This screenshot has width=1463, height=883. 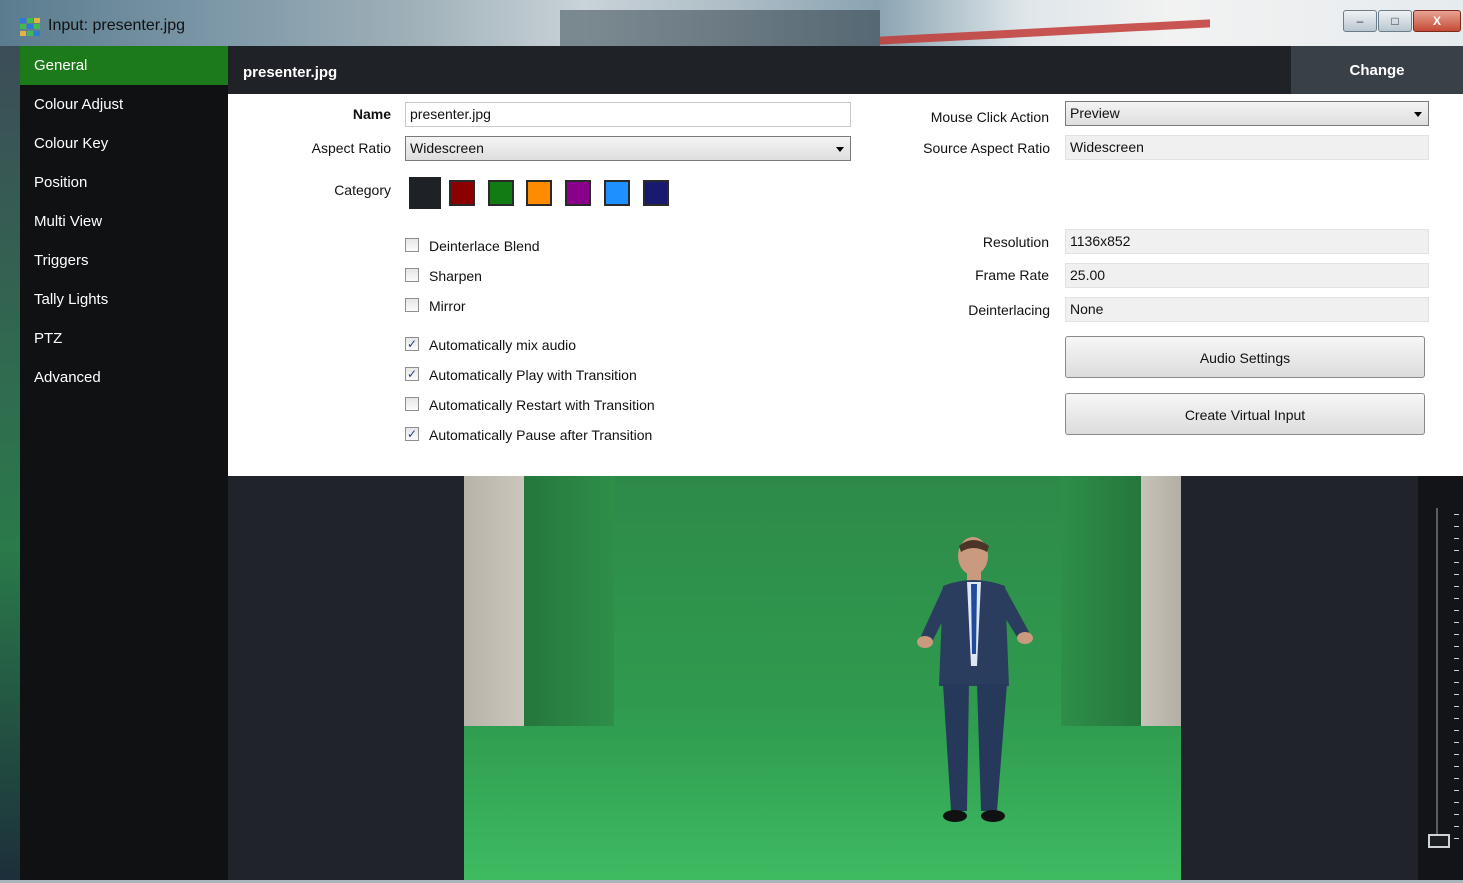 I want to click on title-bar: Input: presenter.jpg – □ X, so click(x=731, y=23).